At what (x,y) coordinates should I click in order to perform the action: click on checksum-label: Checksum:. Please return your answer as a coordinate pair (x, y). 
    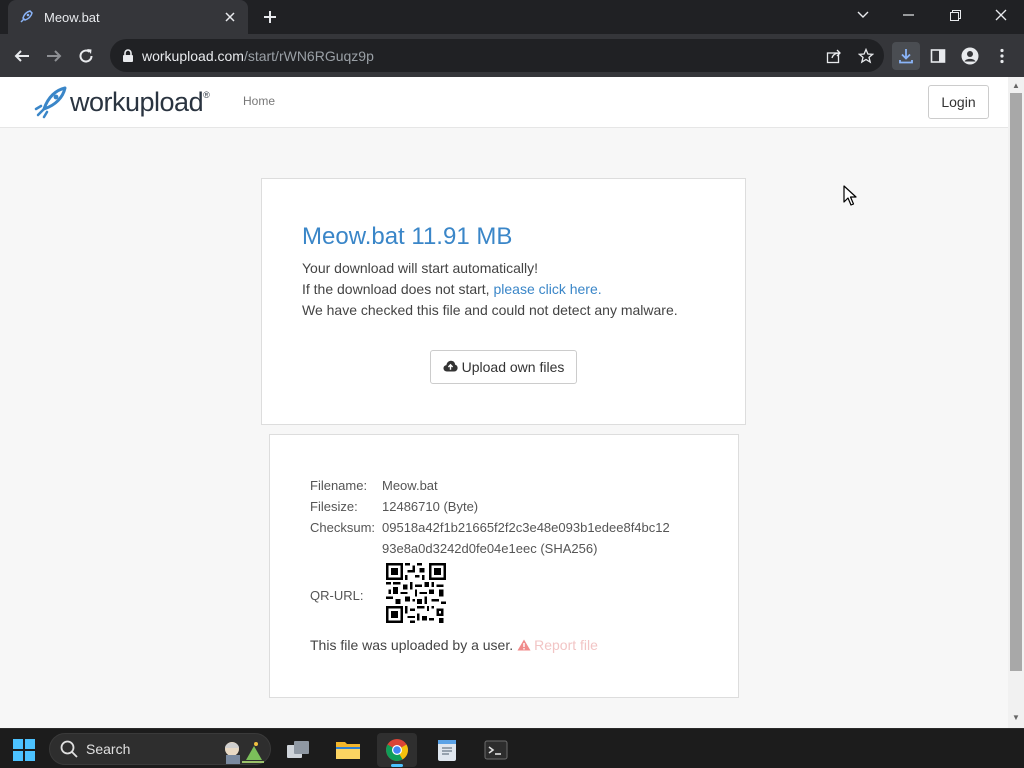
    Looking at the image, I should click on (343, 527).